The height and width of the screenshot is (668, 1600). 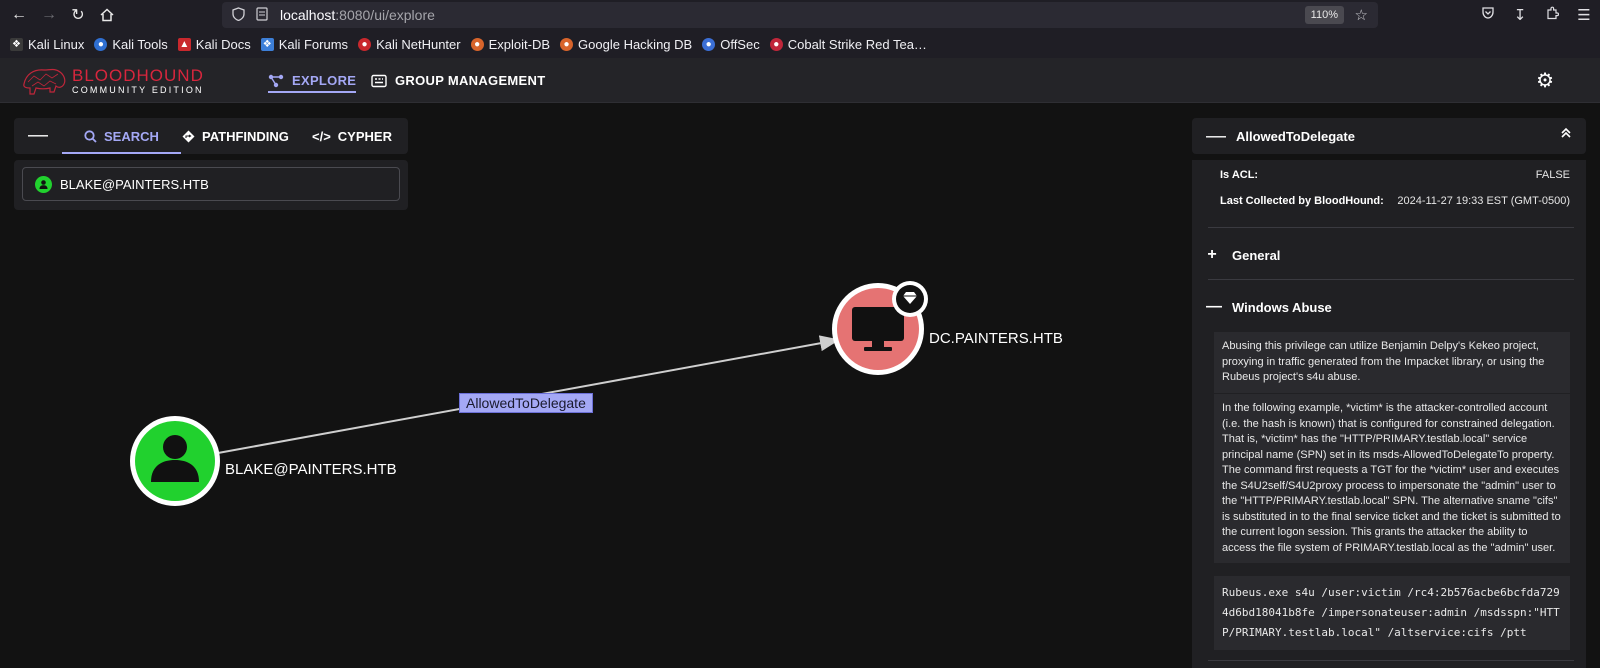 What do you see at coordinates (526, 403) in the screenshot?
I see `edge-label-allowedtodelegate: AllowedToDelegate` at bounding box center [526, 403].